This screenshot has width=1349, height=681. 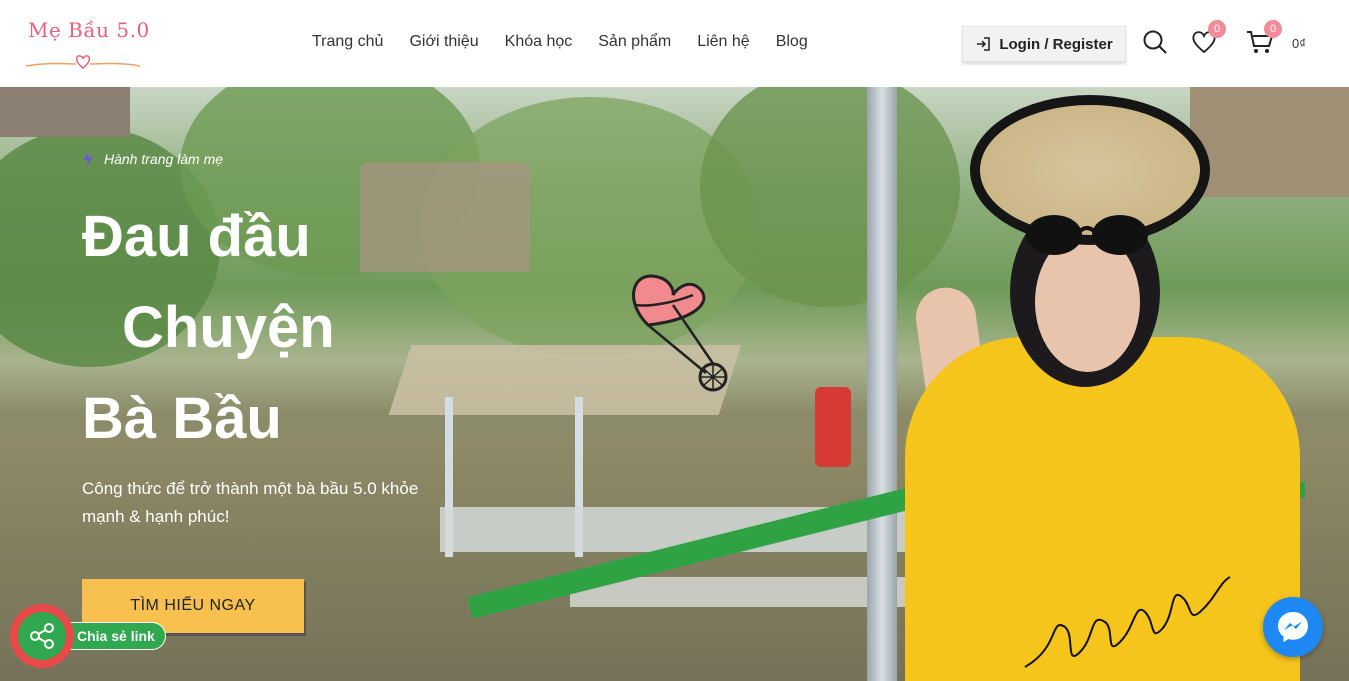 I want to click on share-button-inner, so click(x=42, y=636).